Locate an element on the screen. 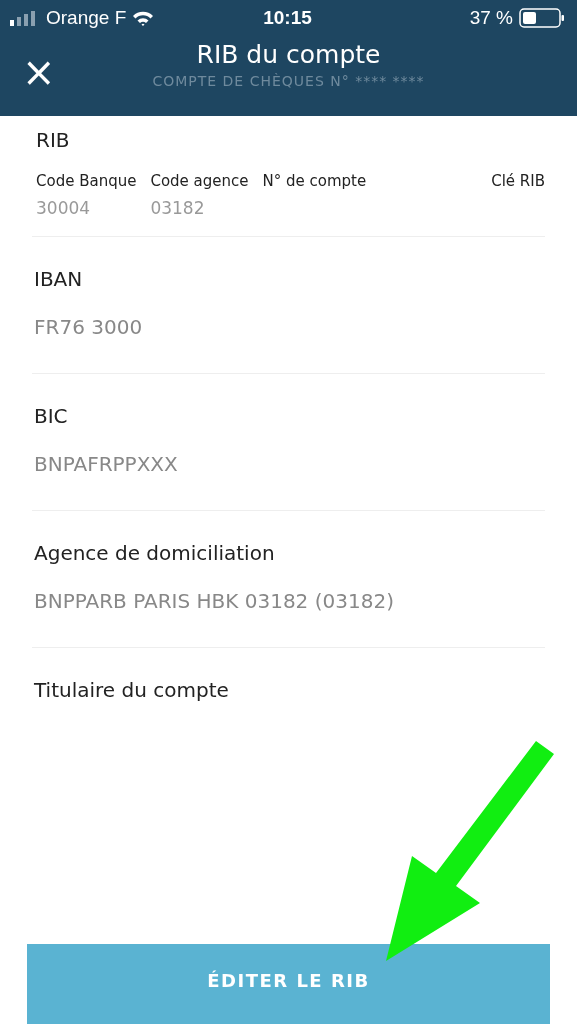  column-label: Clé RIB is located at coordinates (518, 181).